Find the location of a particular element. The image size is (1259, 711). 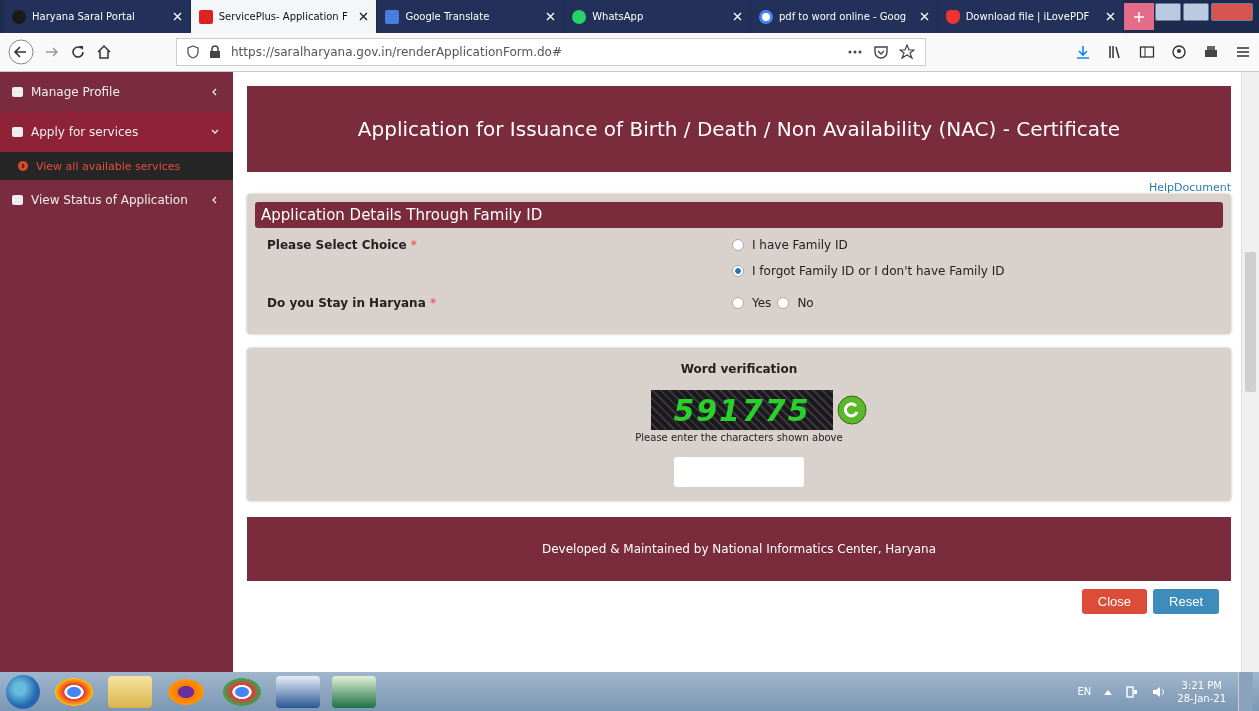

browser-tab: WhatsApp is located at coordinates (657, 16).